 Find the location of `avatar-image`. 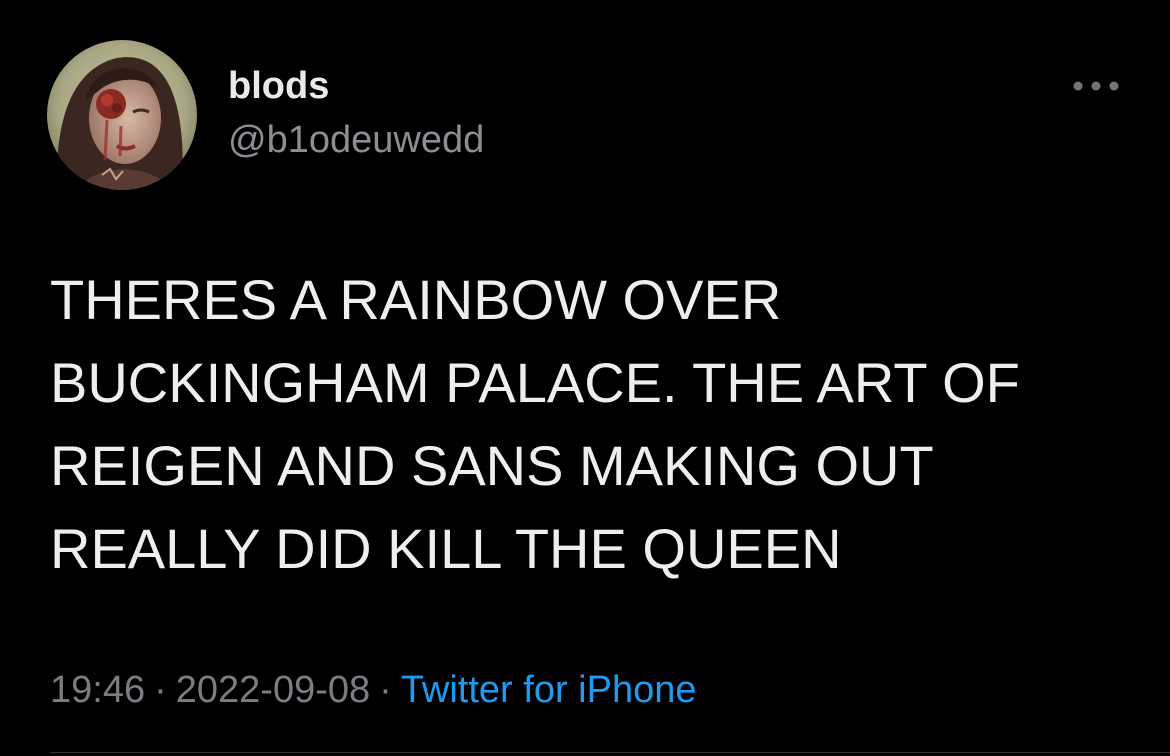

avatar-image is located at coordinates (122, 115).